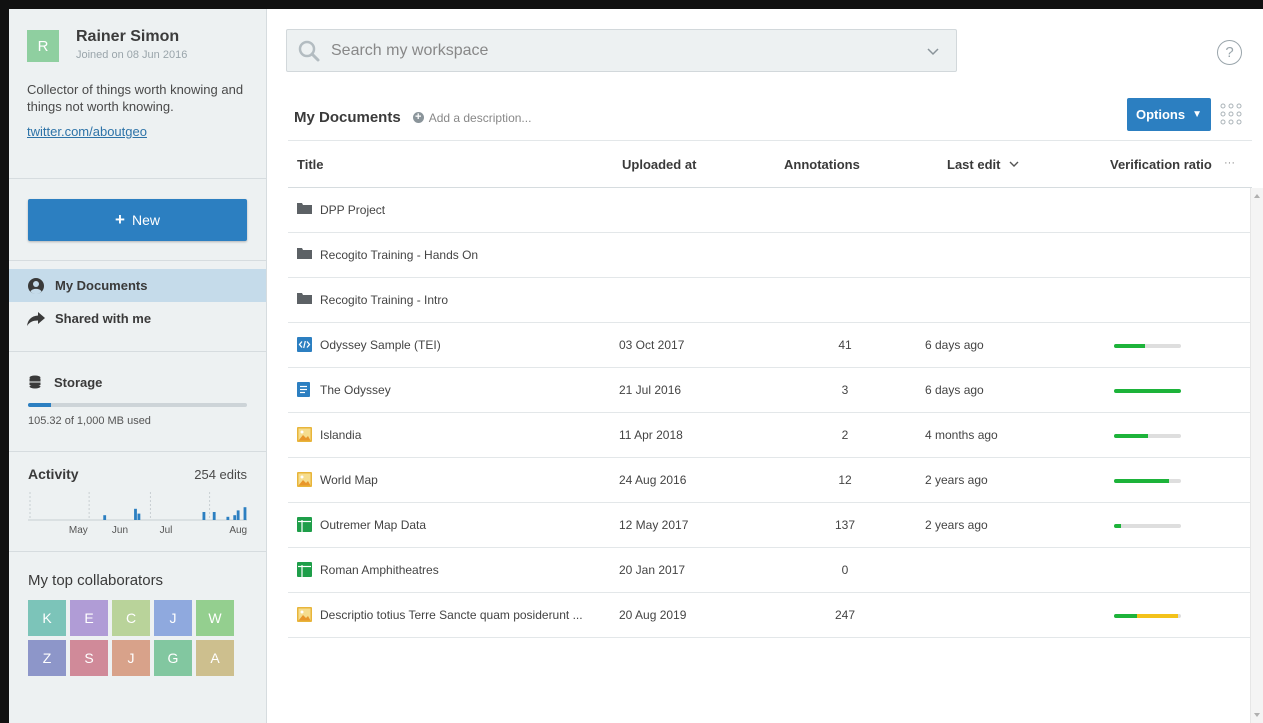 This screenshot has height=723, width=1263. I want to click on code-file-icon, so click(304, 344).